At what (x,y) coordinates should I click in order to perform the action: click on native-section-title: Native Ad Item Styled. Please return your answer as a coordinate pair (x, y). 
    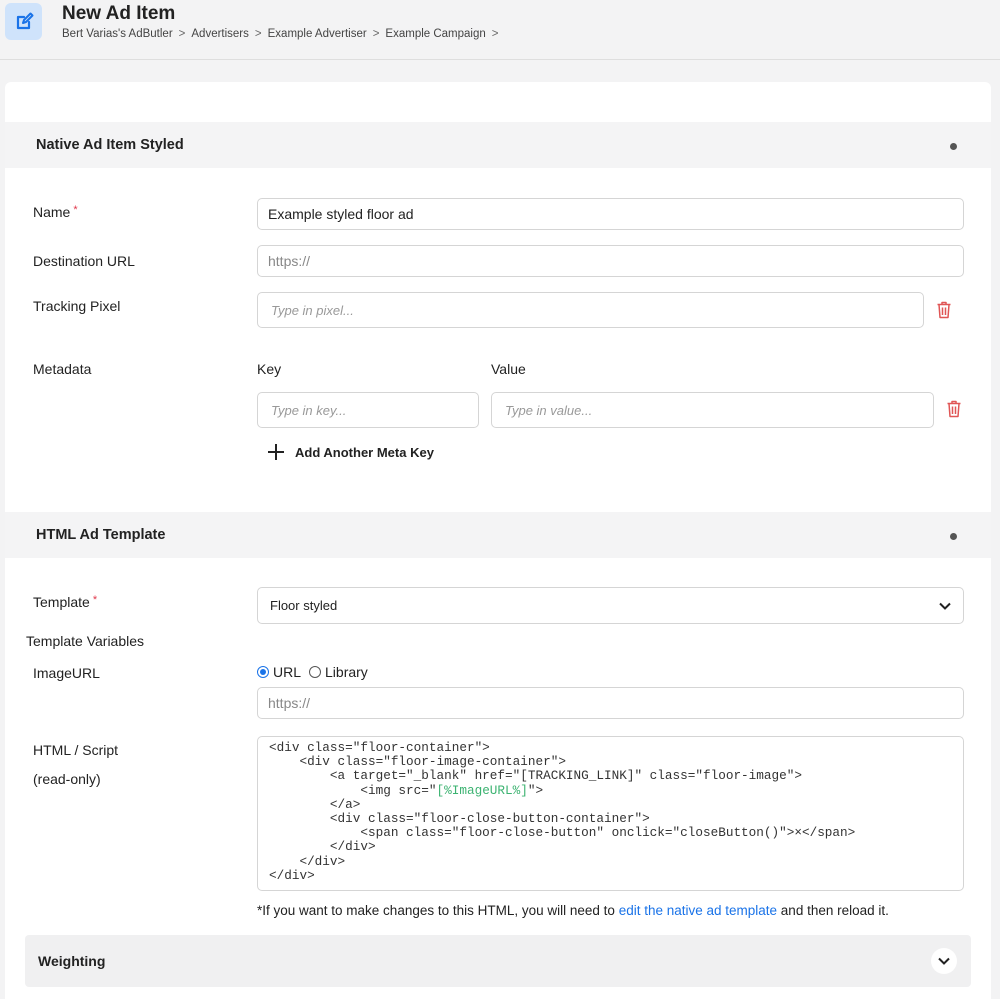
    Looking at the image, I should click on (110, 145).